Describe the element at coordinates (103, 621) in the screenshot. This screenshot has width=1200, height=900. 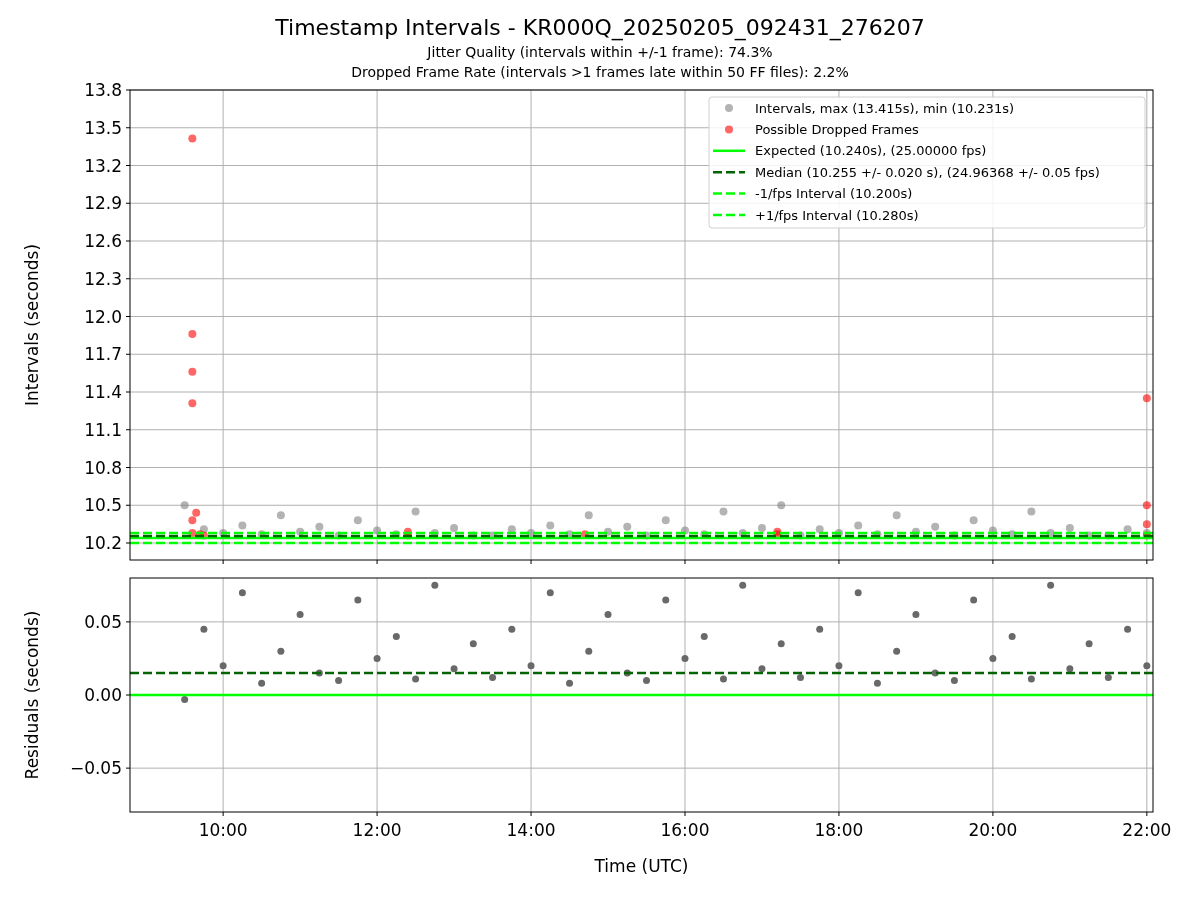
I see `tick-label: 0.05` at that location.